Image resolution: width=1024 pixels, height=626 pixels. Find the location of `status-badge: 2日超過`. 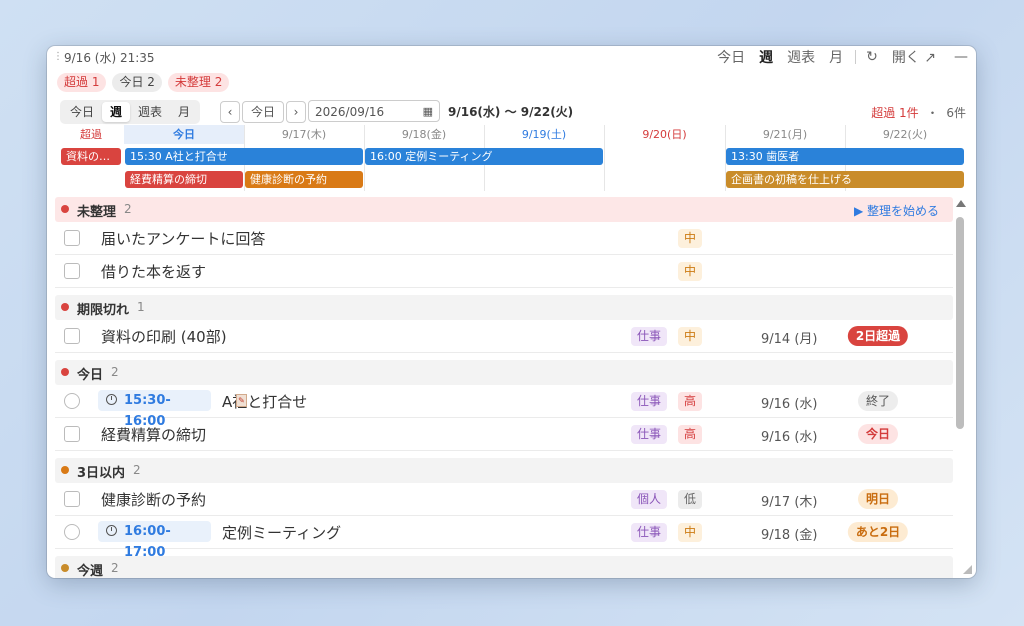

status-badge: 2日超過 is located at coordinates (878, 336).